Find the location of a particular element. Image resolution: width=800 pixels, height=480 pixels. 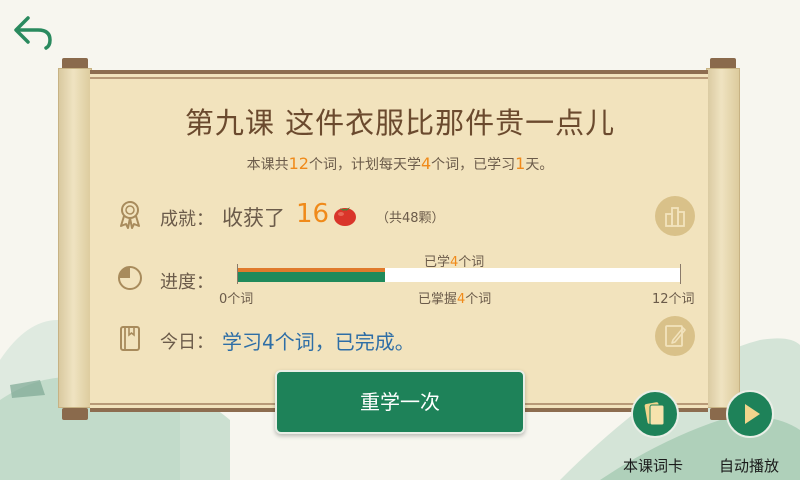

ranking-icon is located at coordinates (675, 217).